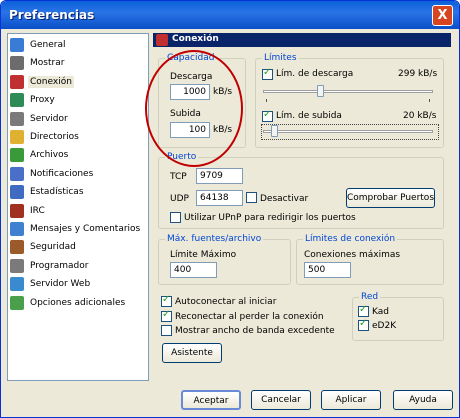 The width and height of the screenshot is (460, 418). I want to click on sidebar-item: Proxy, so click(78, 100).